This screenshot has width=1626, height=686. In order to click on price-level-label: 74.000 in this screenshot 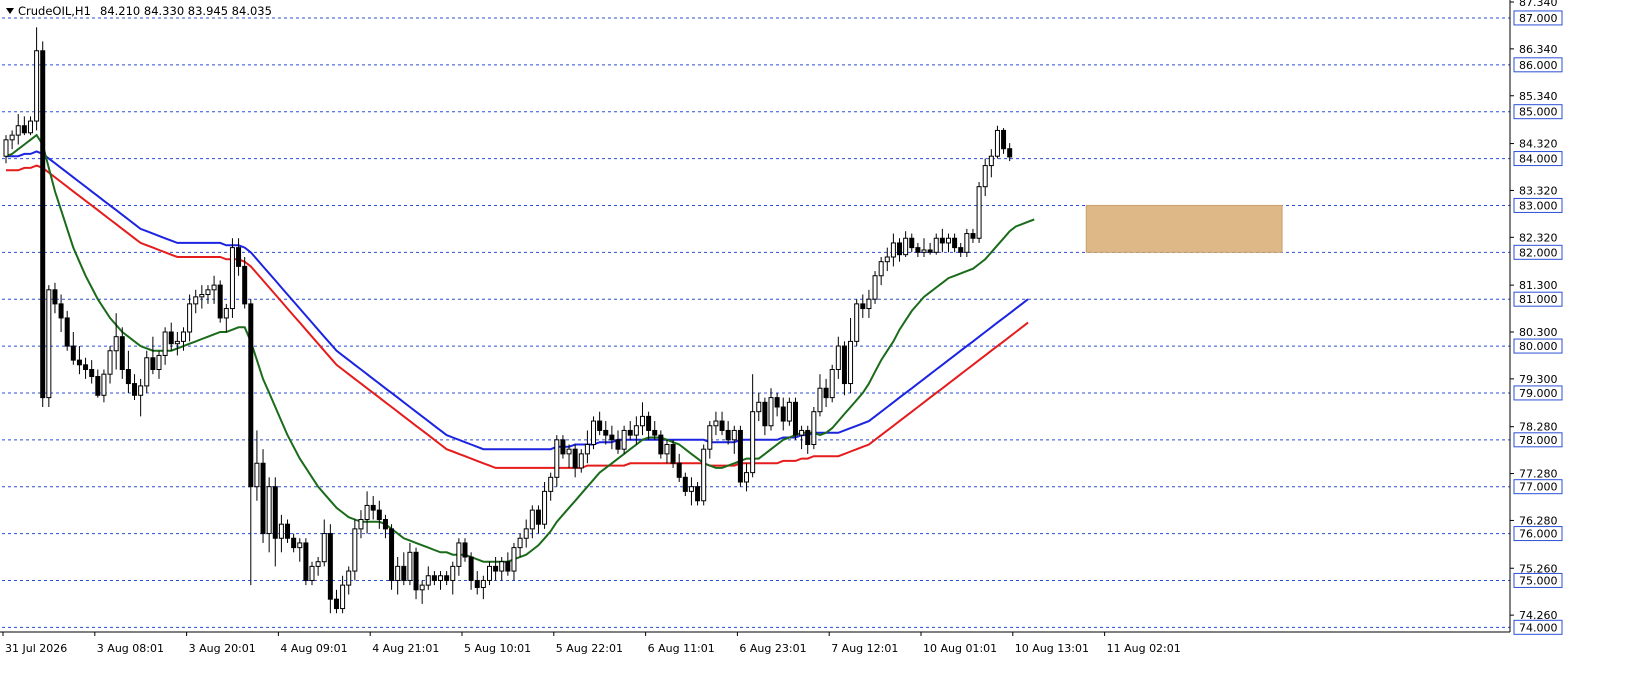, I will do `click(1538, 627)`.